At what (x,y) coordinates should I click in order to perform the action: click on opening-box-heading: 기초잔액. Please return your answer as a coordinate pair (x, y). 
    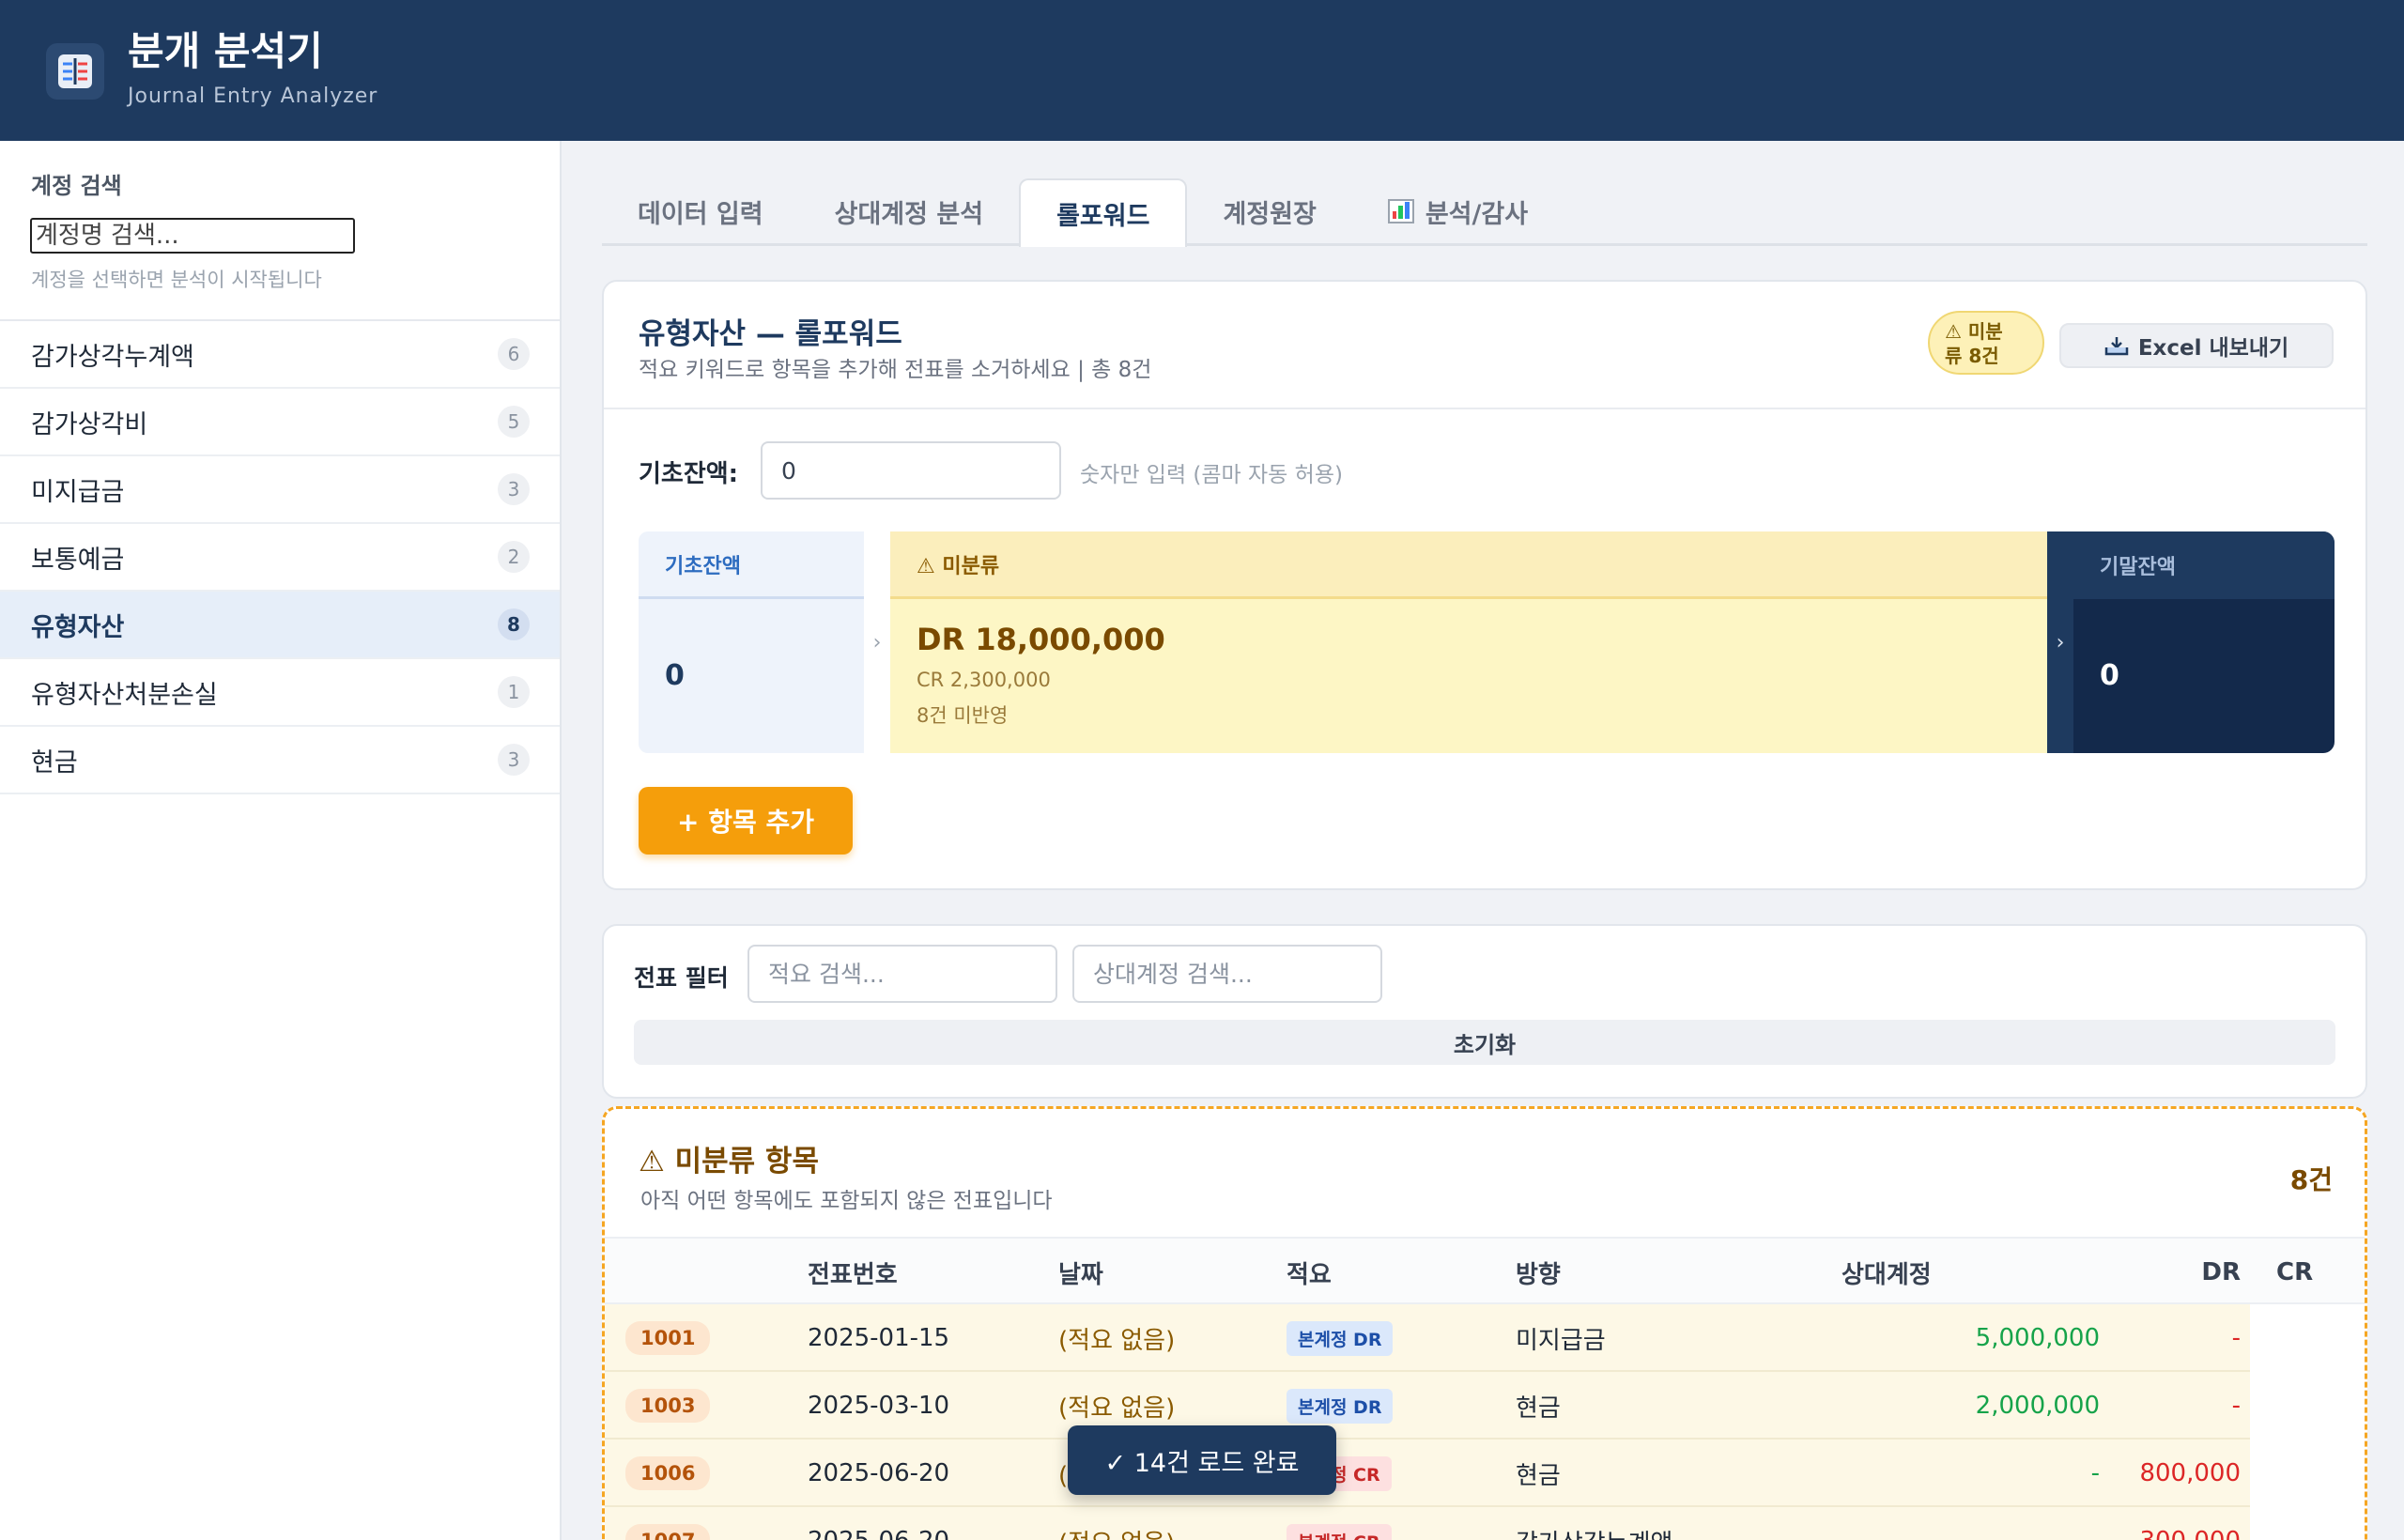
    Looking at the image, I should click on (751, 565).